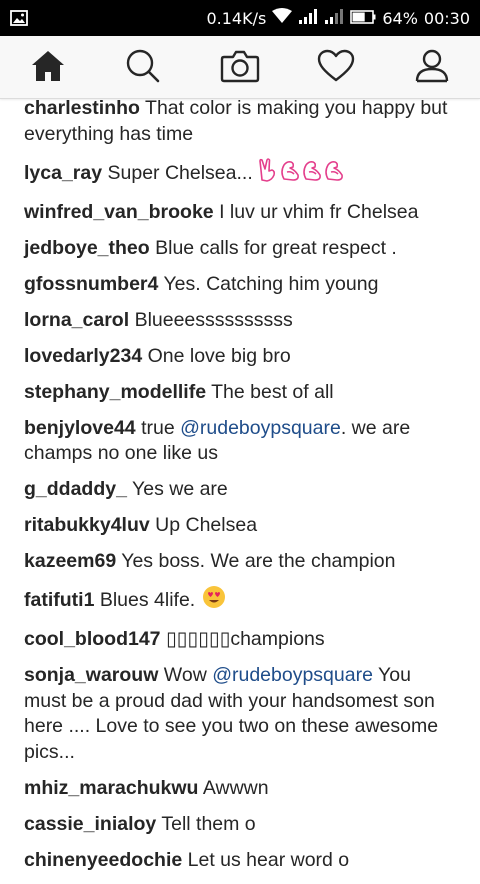 The image size is (480, 884). Describe the element at coordinates (400, 18) in the screenshot. I see `battery-percent: 64%` at that location.